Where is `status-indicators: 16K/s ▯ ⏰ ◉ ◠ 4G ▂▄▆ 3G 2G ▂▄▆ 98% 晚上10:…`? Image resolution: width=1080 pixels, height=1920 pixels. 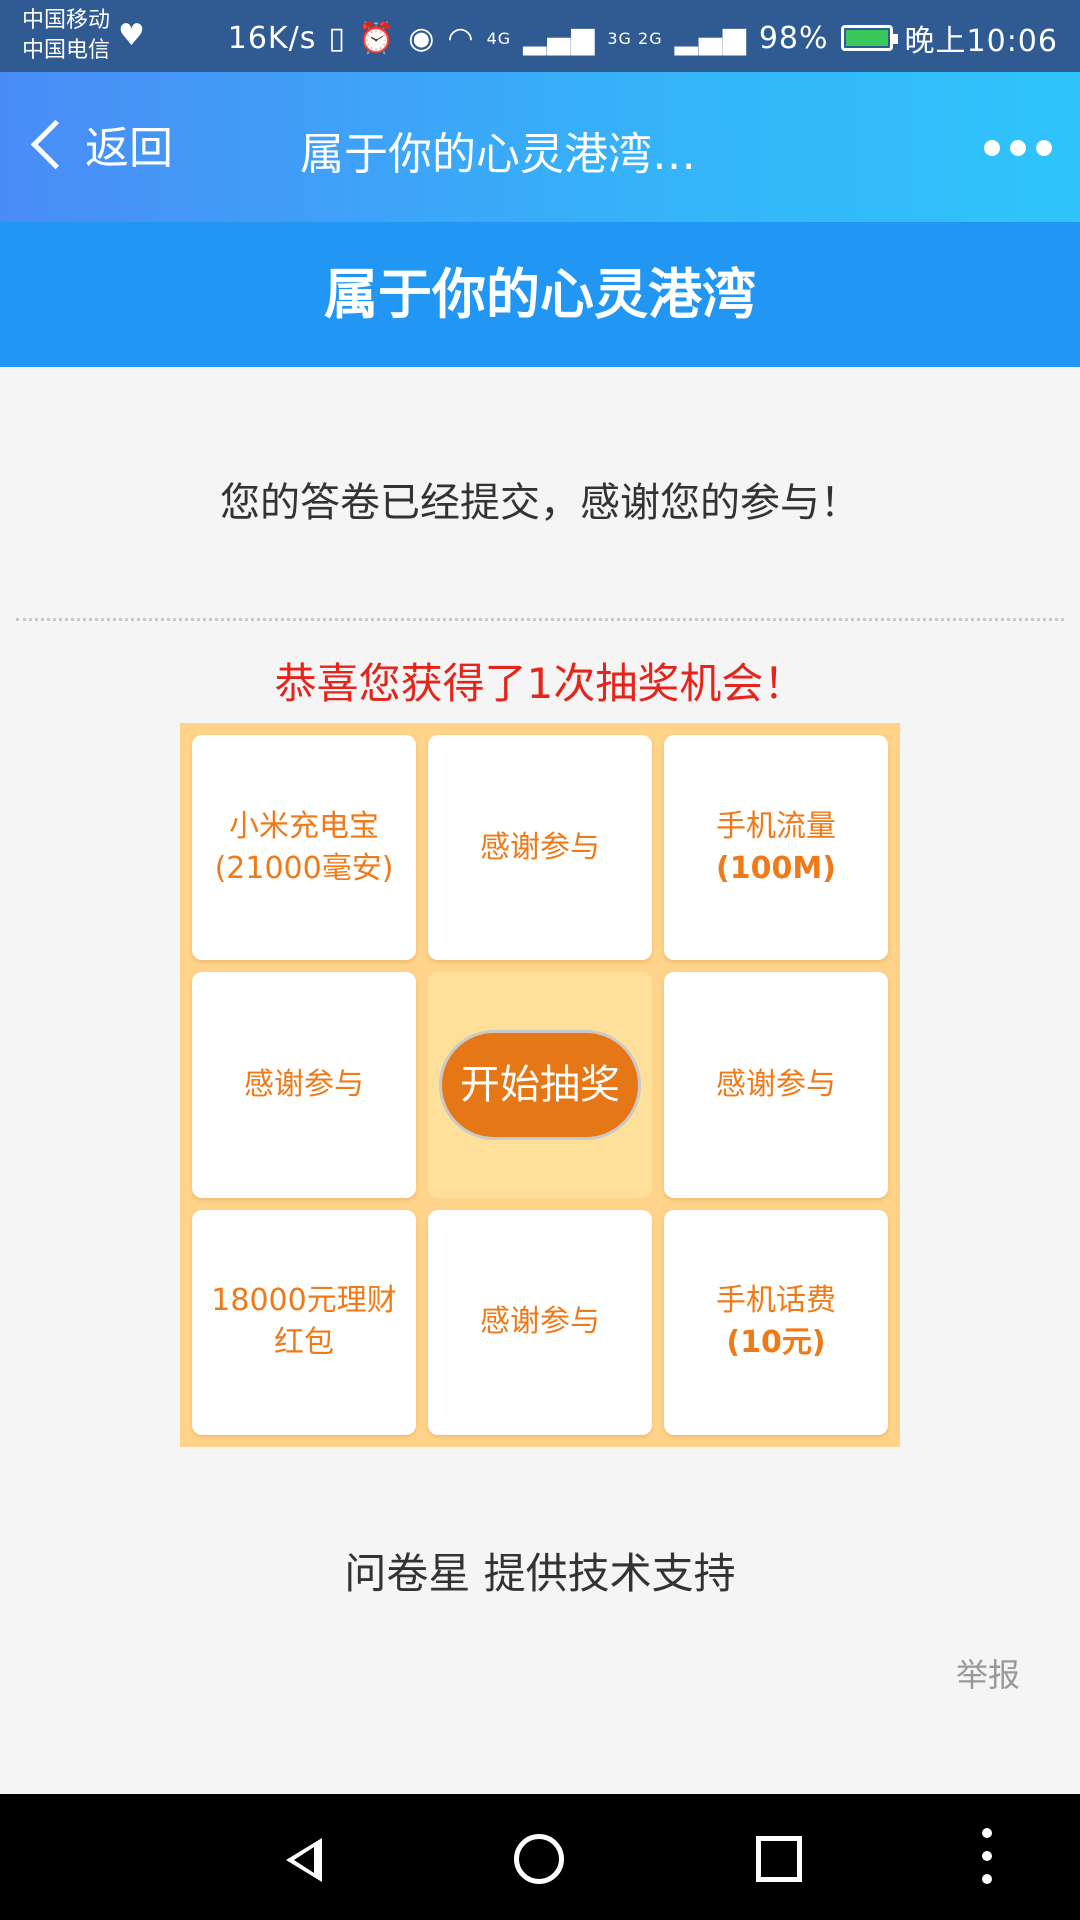 status-indicators: 16K/s ▯ ⏰ ◉ ◠ 4G ▂▄▆ 3G 2G ▂▄▆ 98% 晚上10:… is located at coordinates (643, 38).